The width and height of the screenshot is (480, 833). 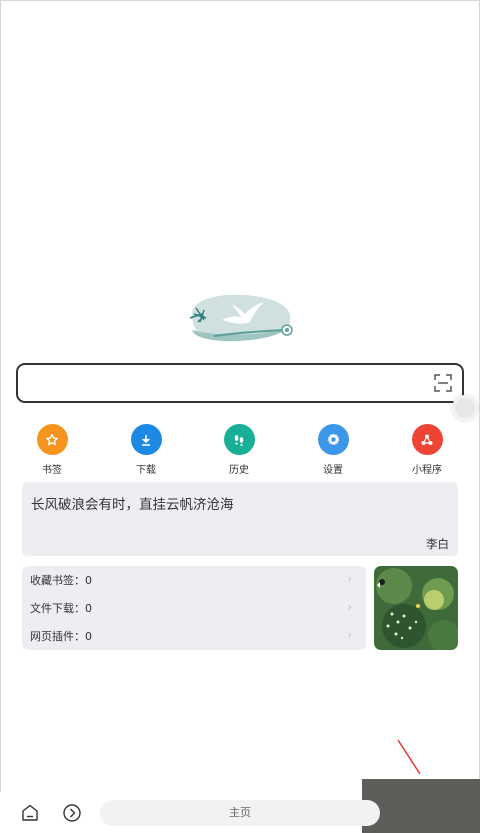 I want to click on forward-icon, so click(x=72, y=813).